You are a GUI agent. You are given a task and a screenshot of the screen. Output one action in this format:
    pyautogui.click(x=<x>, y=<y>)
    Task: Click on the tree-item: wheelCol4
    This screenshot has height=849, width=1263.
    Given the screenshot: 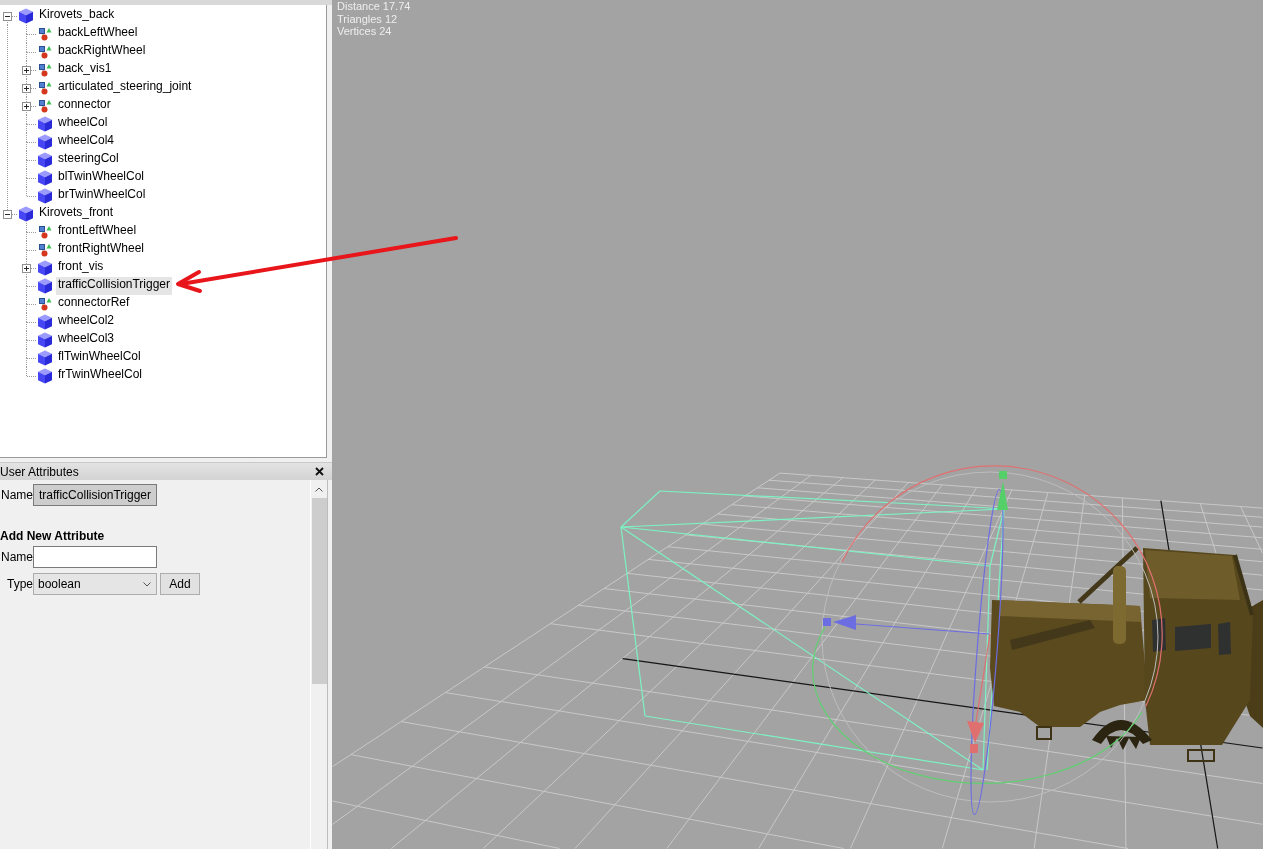 What is the action you would take?
    pyautogui.click(x=86, y=142)
    